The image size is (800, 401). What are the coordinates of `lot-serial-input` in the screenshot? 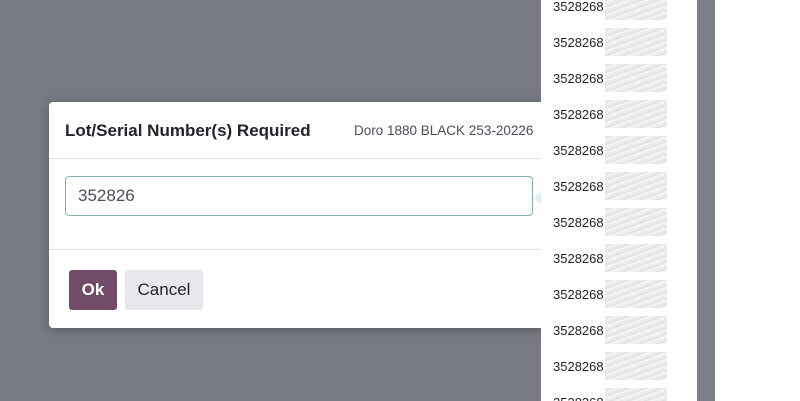 It's located at (299, 196).